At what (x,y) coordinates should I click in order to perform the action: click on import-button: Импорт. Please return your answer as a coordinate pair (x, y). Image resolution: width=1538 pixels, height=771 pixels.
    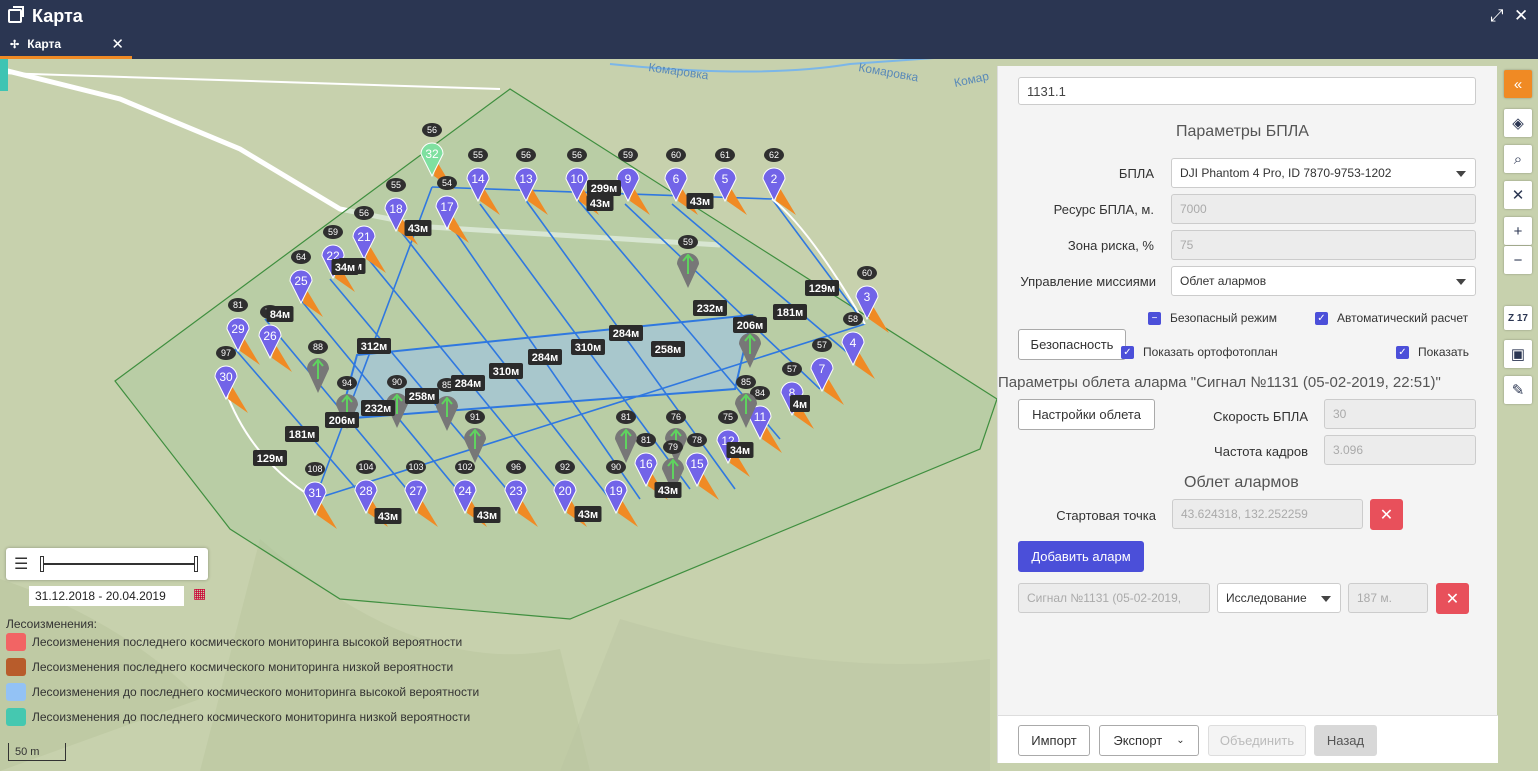
    Looking at the image, I should click on (1054, 740).